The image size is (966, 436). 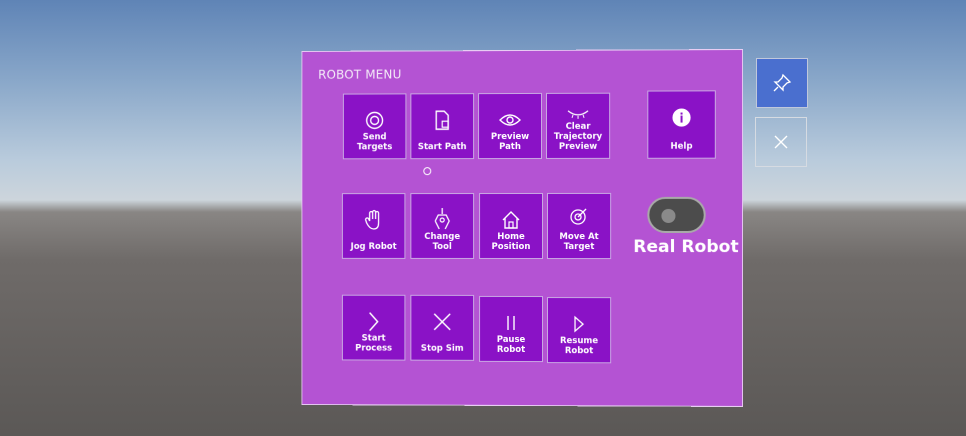 I want to click on move-at-target-label: Move At Target, so click(x=579, y=242).